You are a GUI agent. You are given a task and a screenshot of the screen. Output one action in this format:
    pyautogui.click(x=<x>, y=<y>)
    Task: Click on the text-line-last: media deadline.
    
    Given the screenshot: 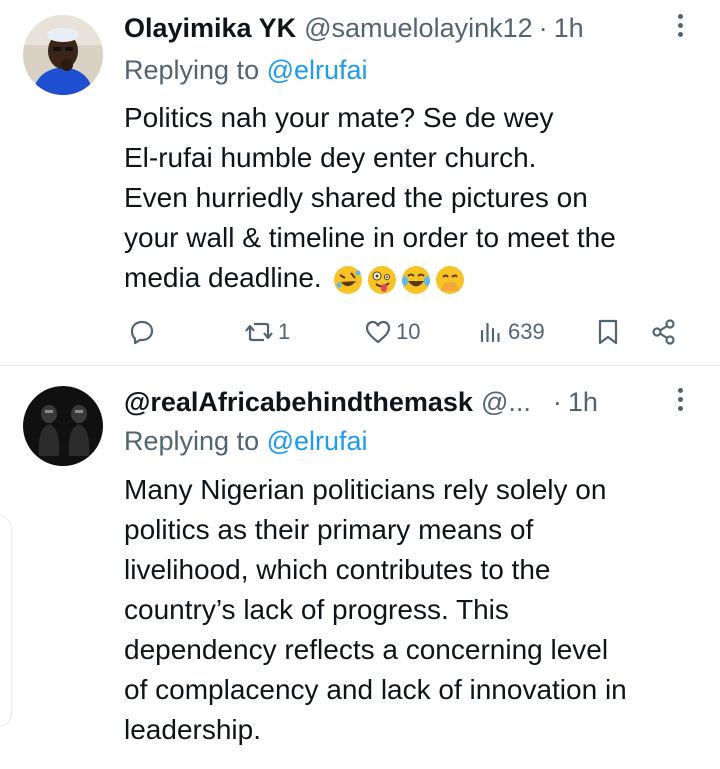 What is the action you would take?
    pyautogui.click(x=415, y=278)
    